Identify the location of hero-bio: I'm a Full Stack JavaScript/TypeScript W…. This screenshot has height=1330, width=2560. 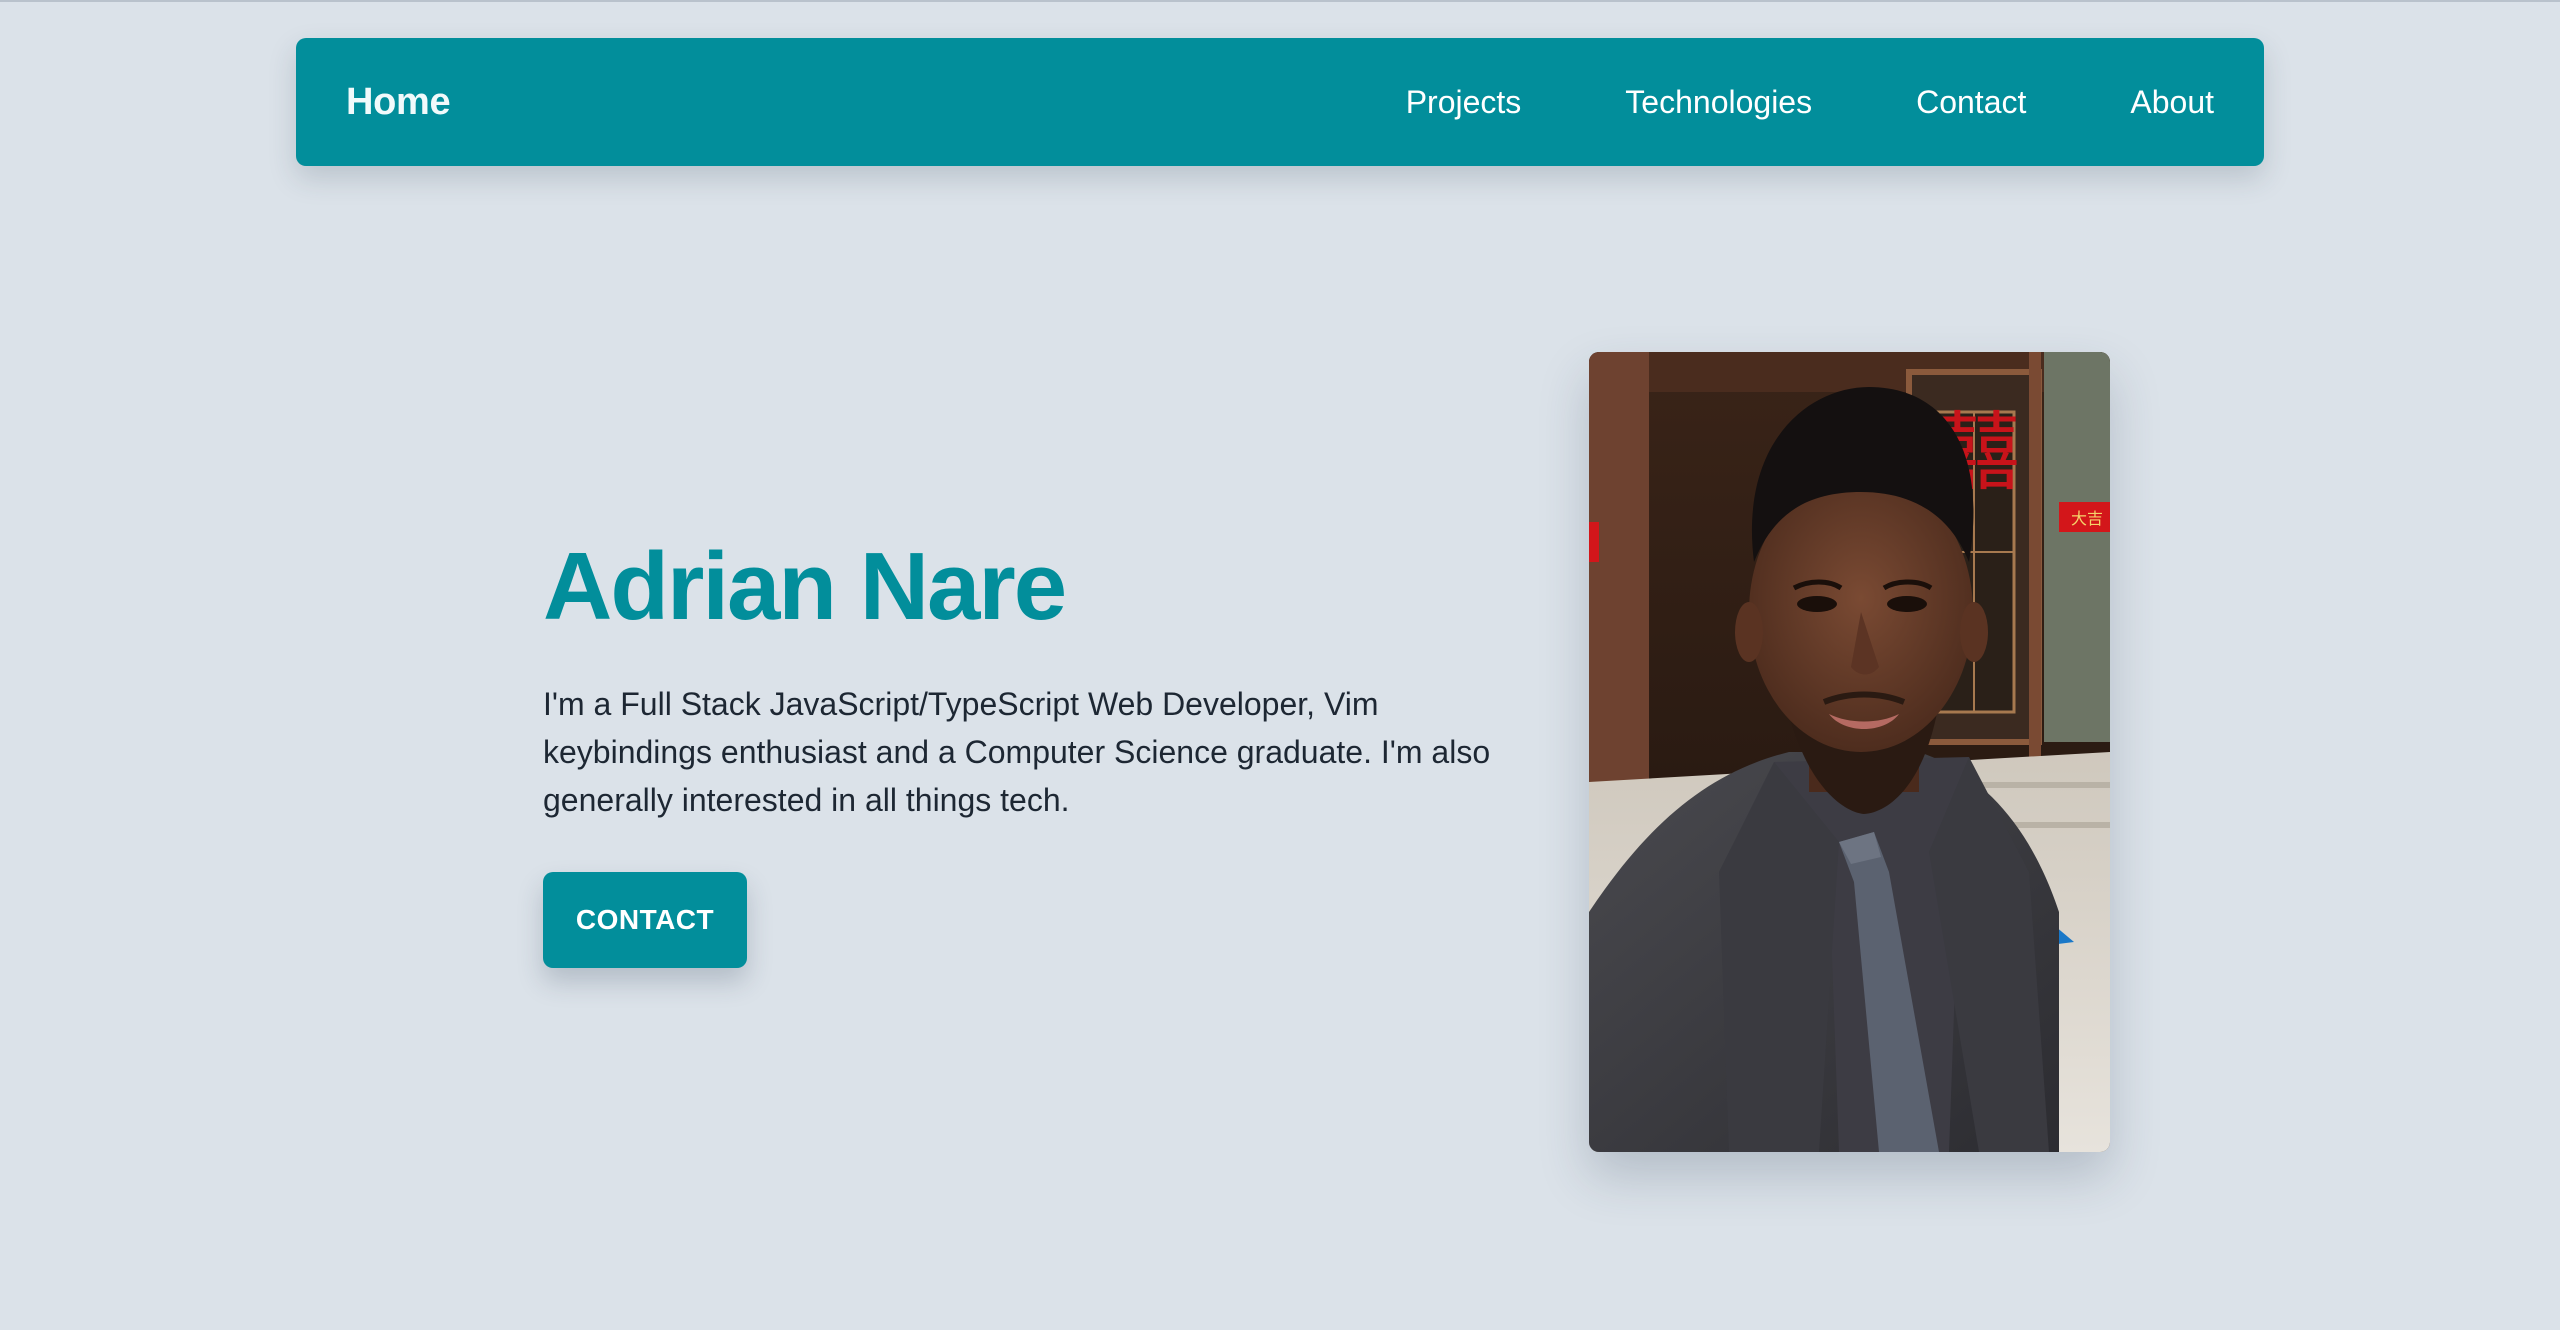
(1017, 752).